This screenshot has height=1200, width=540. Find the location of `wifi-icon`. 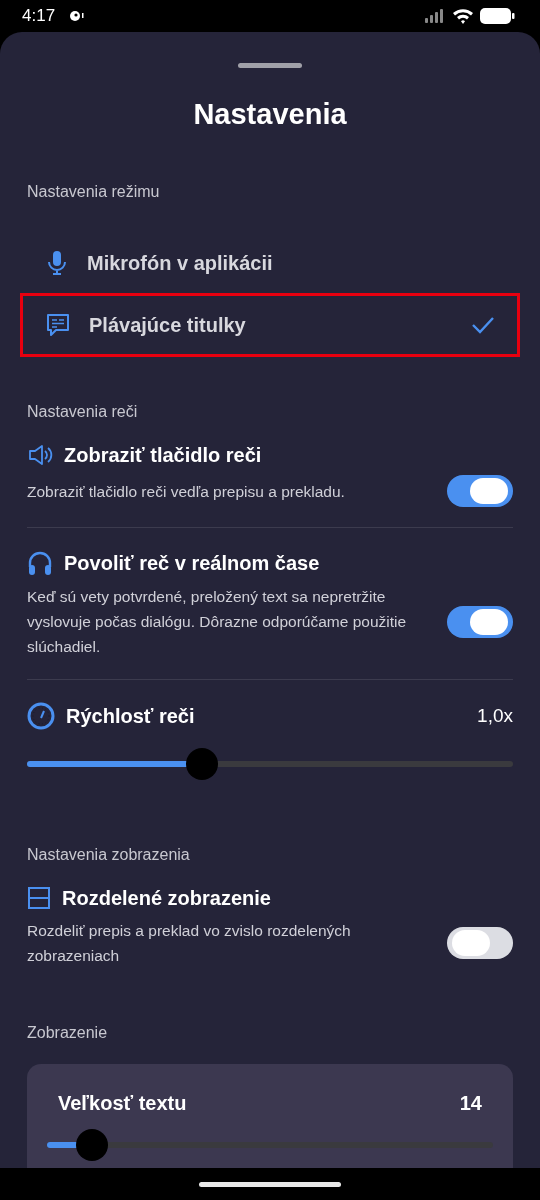

wifi-icon is located at coordinates (463, 16).